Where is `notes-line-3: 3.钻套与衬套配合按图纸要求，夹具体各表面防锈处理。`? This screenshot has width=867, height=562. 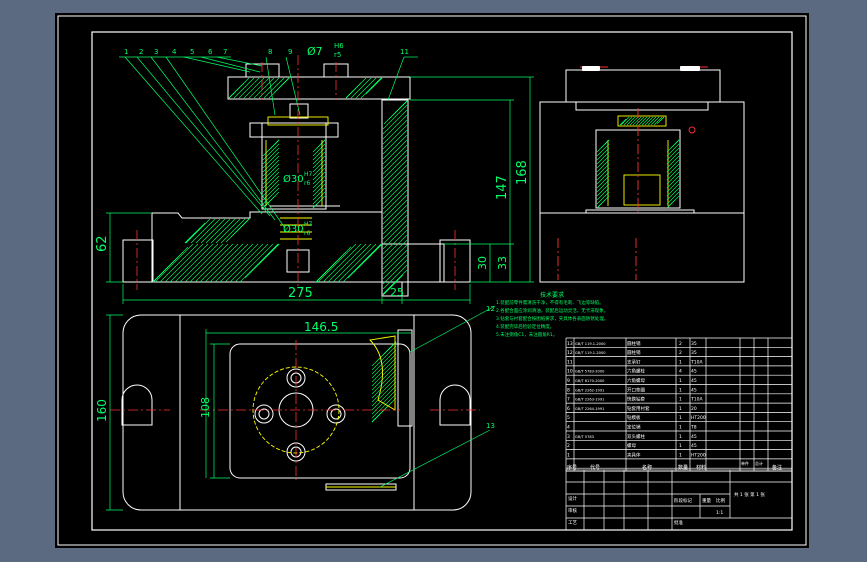
notes-line-3: 3.钻套与衬套配合按图纸要求，夹具体各表面防锈处理。 is located at coordinates (552, 318).